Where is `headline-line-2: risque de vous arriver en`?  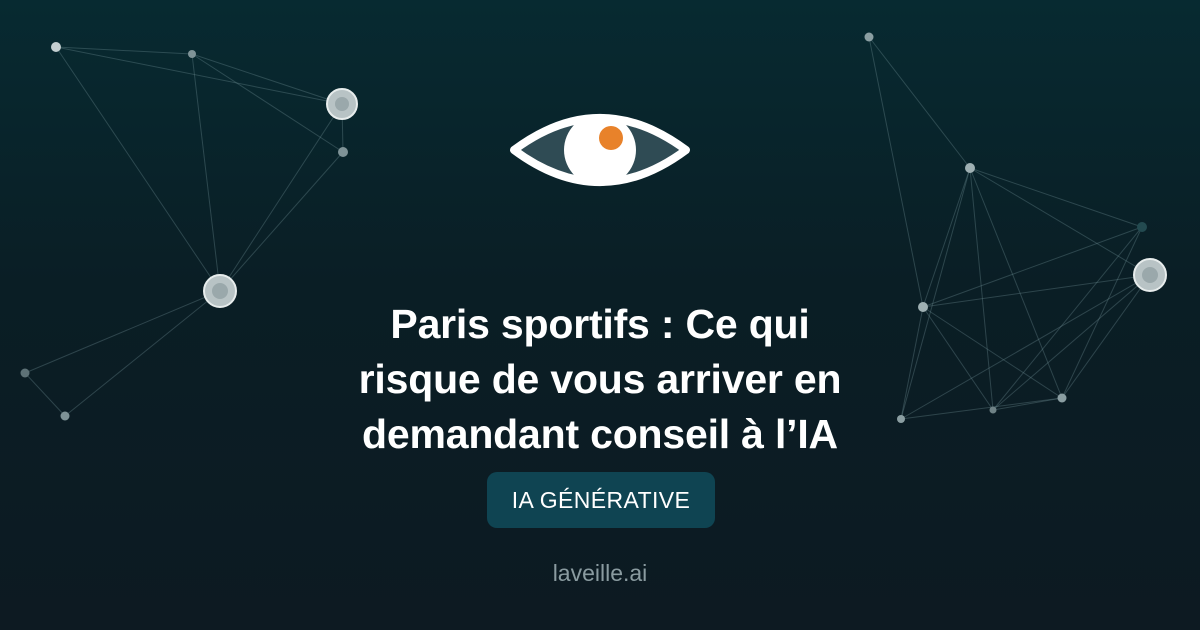
headline-line-2: risque de vous arriver en is located at coordinates (600, 379).